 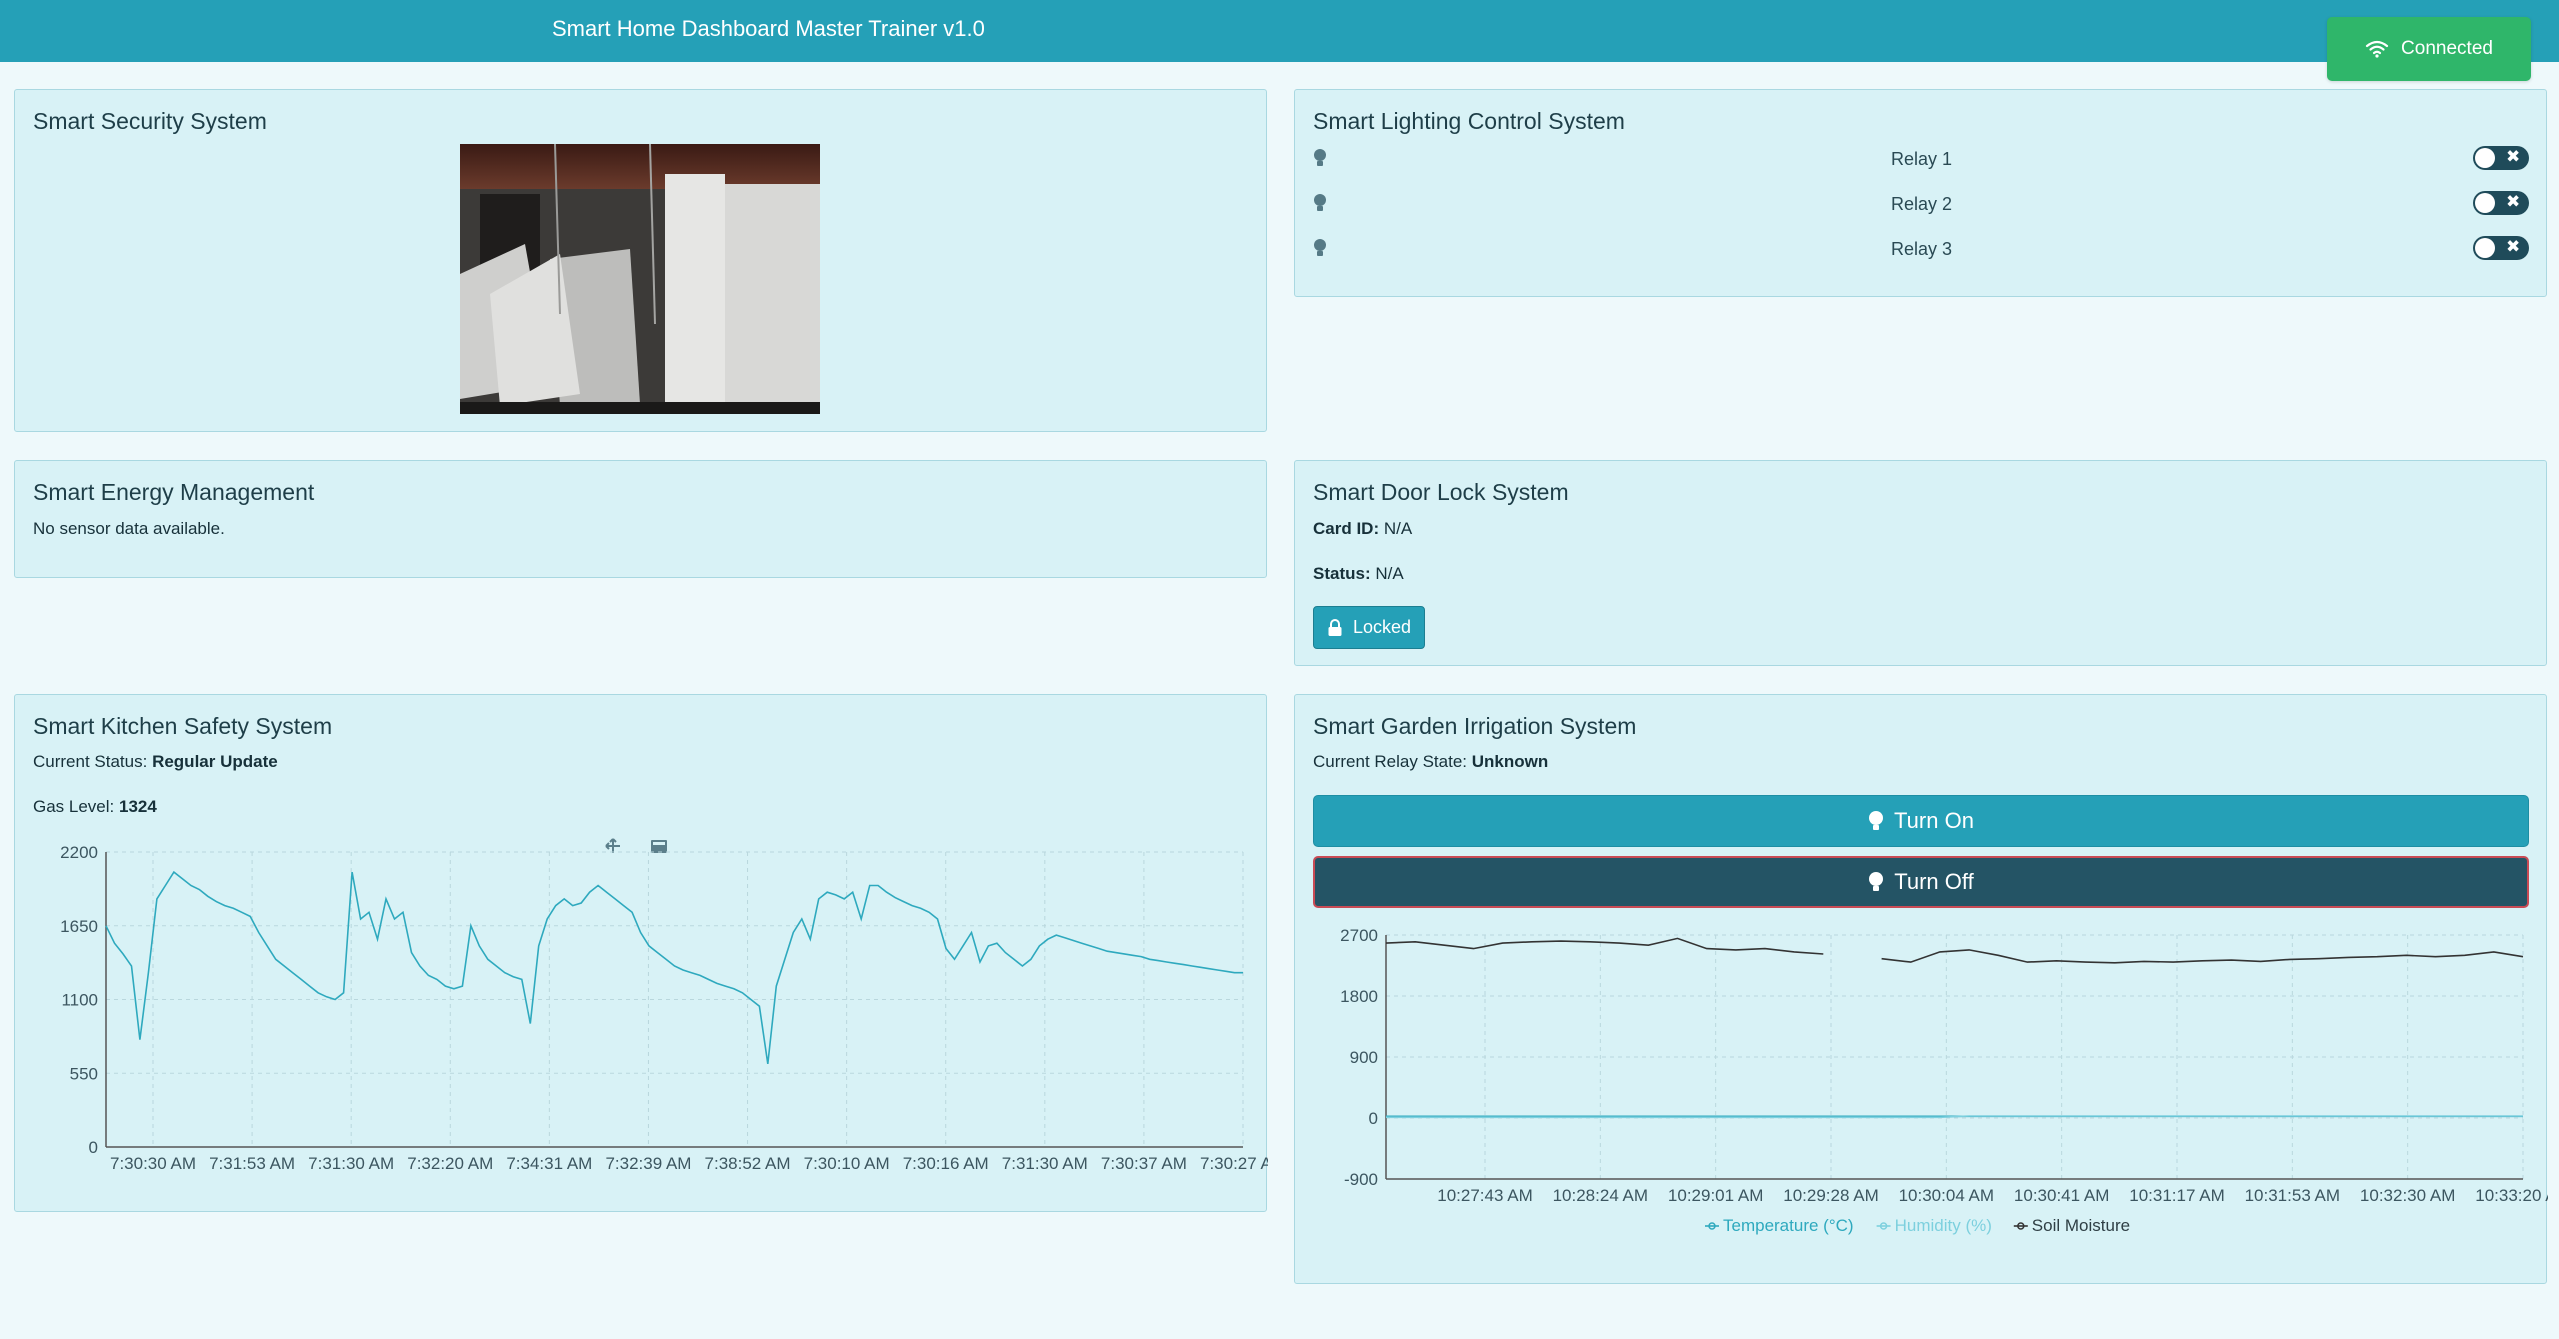 I want to click on y-tick-label: 1650, so click(x=79, y=926).